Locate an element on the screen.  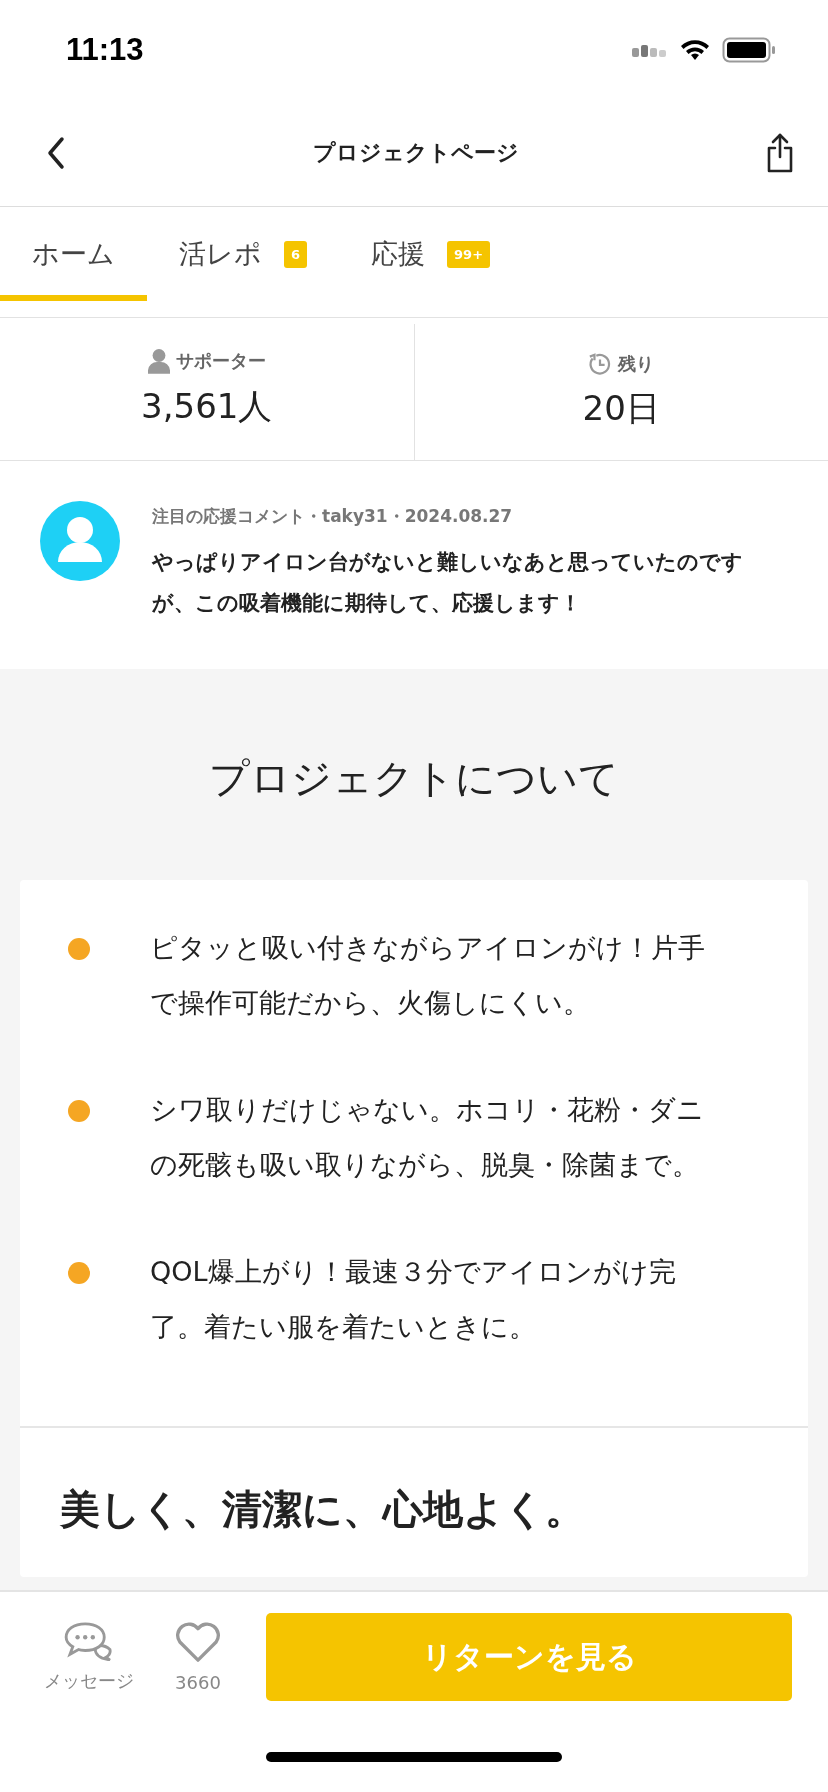
status-time: 11:13 is located at coordinates (105, 50).